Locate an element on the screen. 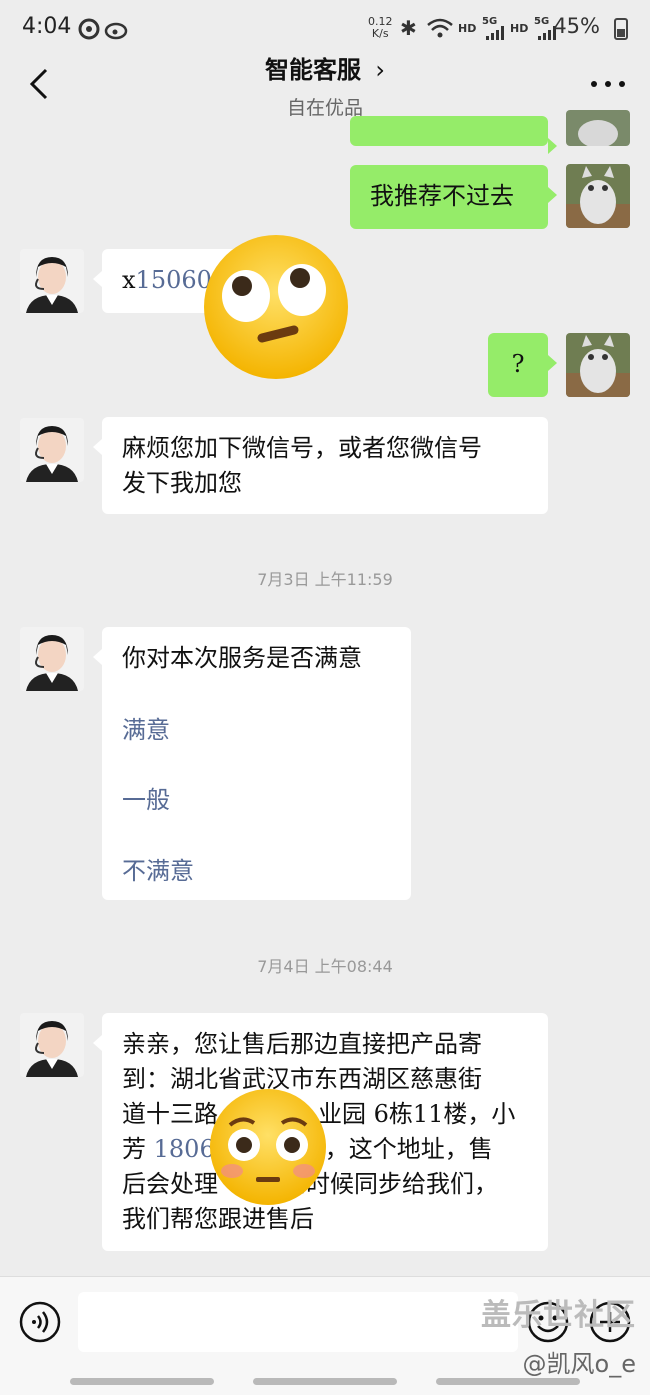 This screenshot has height=1395, width=650. voice-input-icon is located at coordinates (40, 1322).